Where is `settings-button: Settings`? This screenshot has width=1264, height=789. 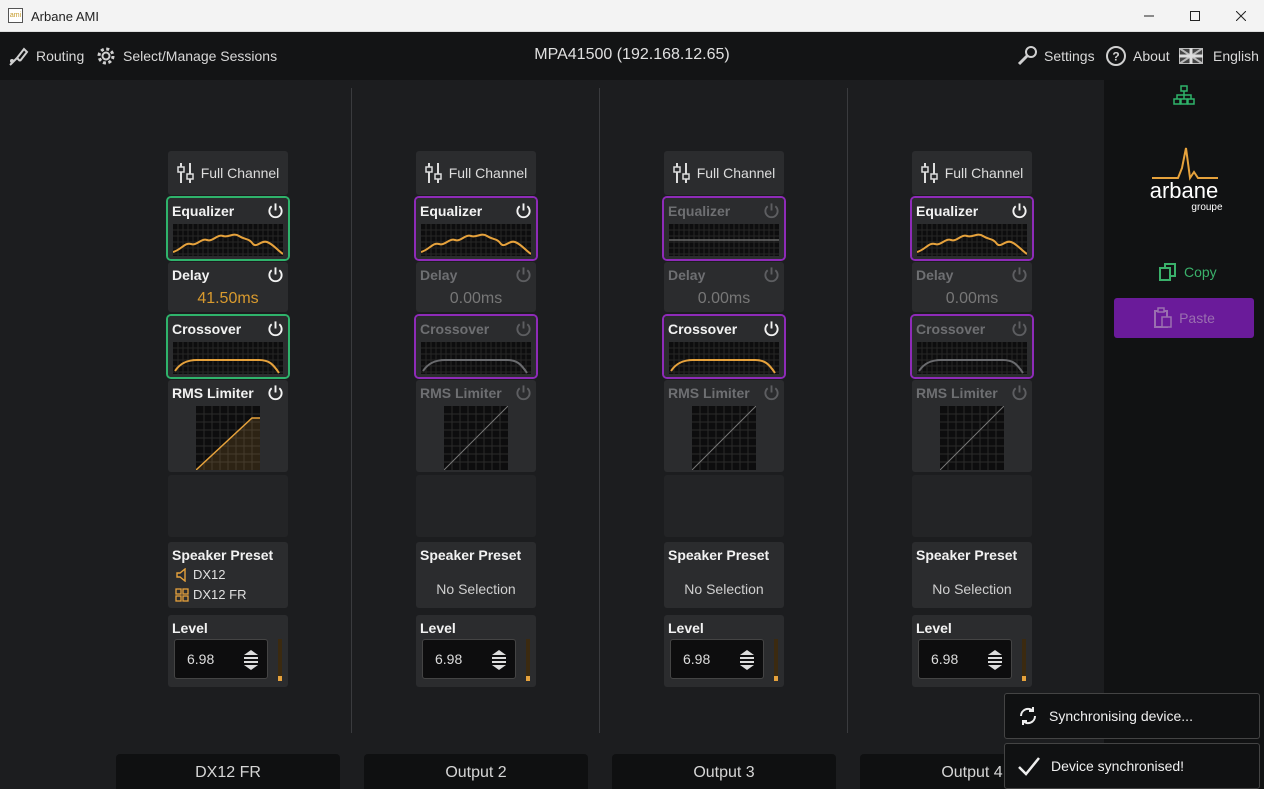 settings-button: Settings is located at coordinates (1055, 56).